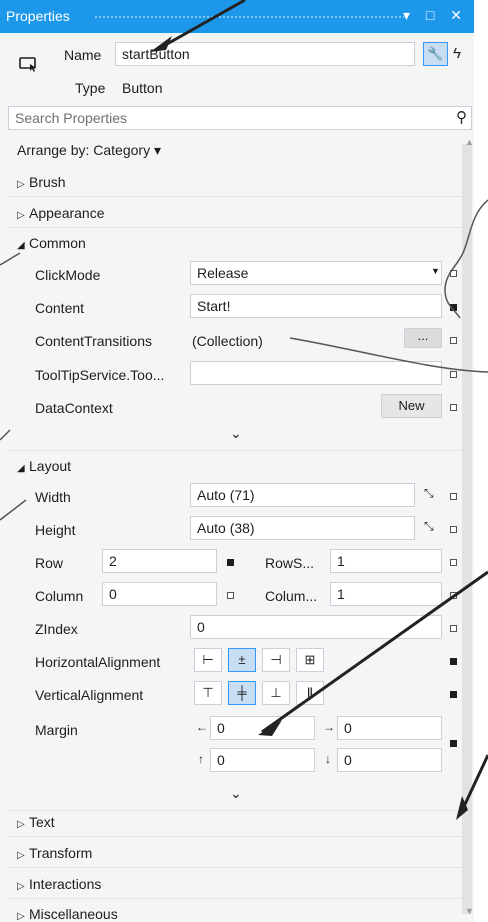 Image resolution: width=488 pixels, height=922 pixels. I want to click on height-input: Auto (38), so click(302, 528).